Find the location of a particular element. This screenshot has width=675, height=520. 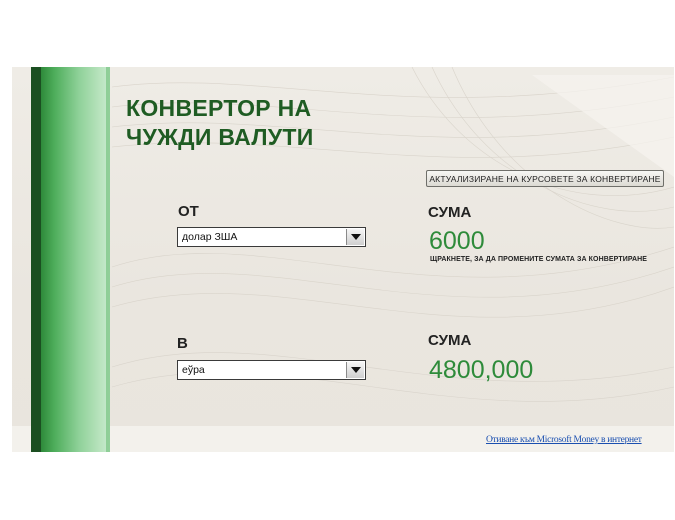

money-online-link: Отиване към Microsoft Money в интернет is located at coordinates (564, 440).